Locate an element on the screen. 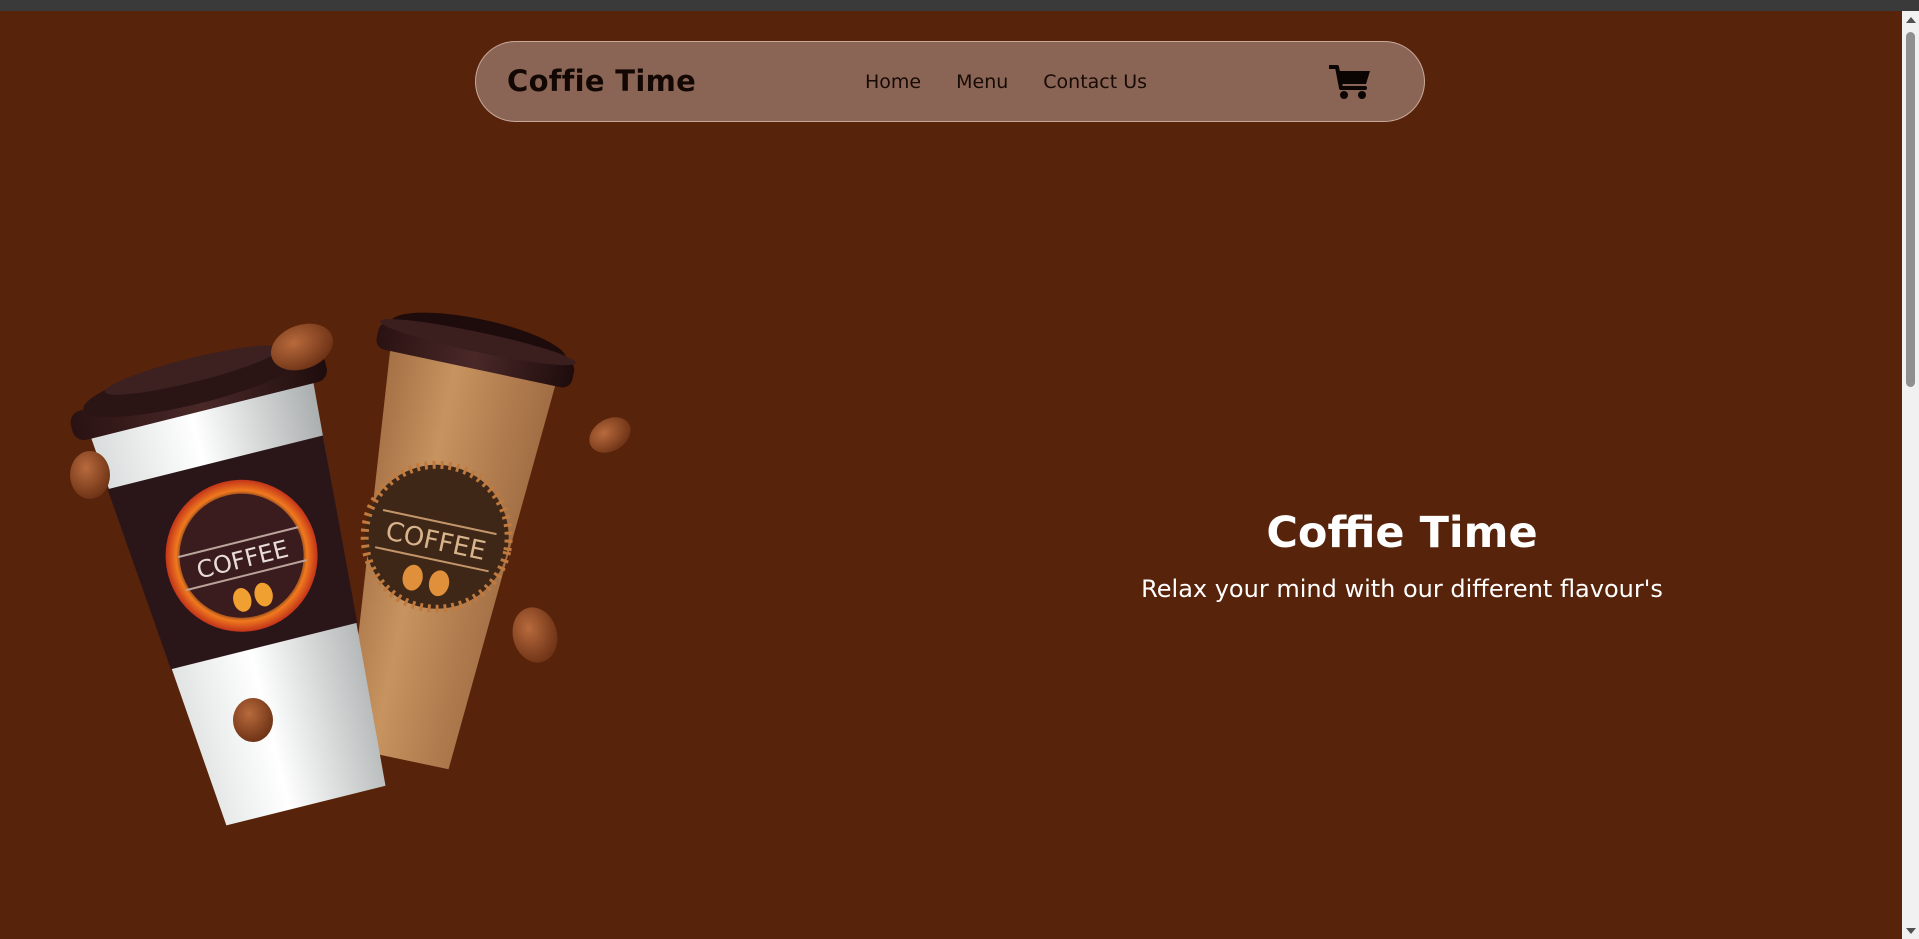 The image size is (1919, 939). shopping-cart-icon is located at coordinates (1349, 82).